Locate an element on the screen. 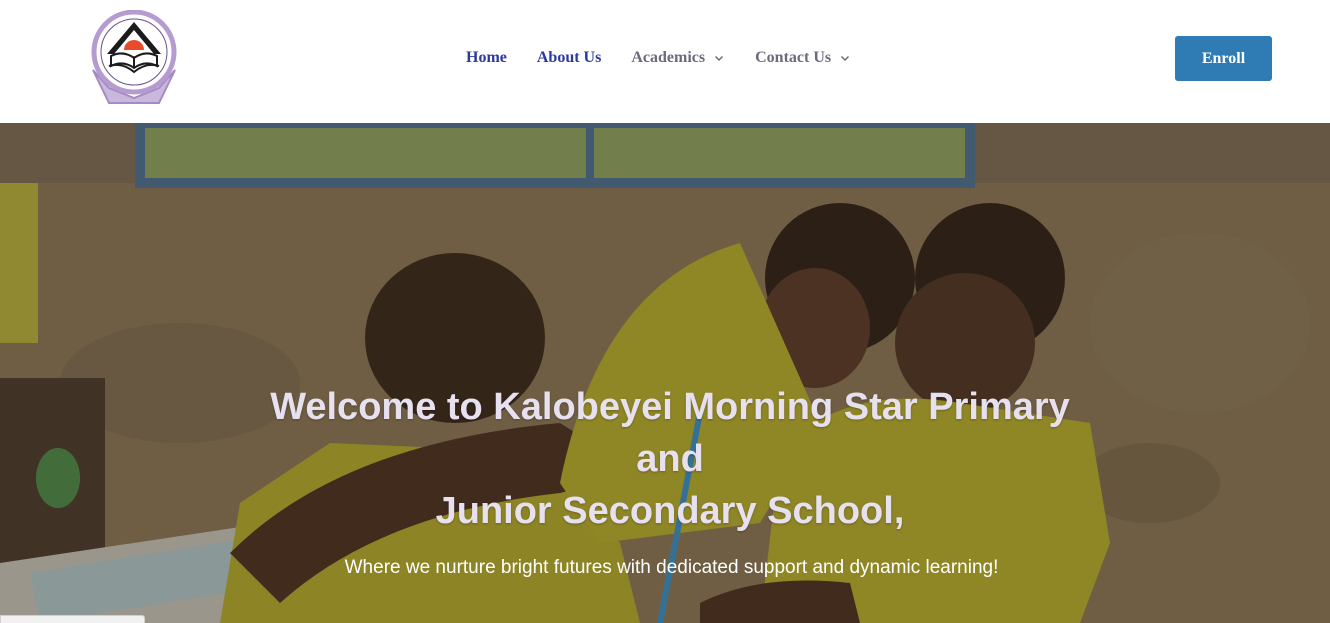 This screenshot has height=623, width=1330. hero-title-line-3: Junior Secondary School, is located at coordinates (670, 511).